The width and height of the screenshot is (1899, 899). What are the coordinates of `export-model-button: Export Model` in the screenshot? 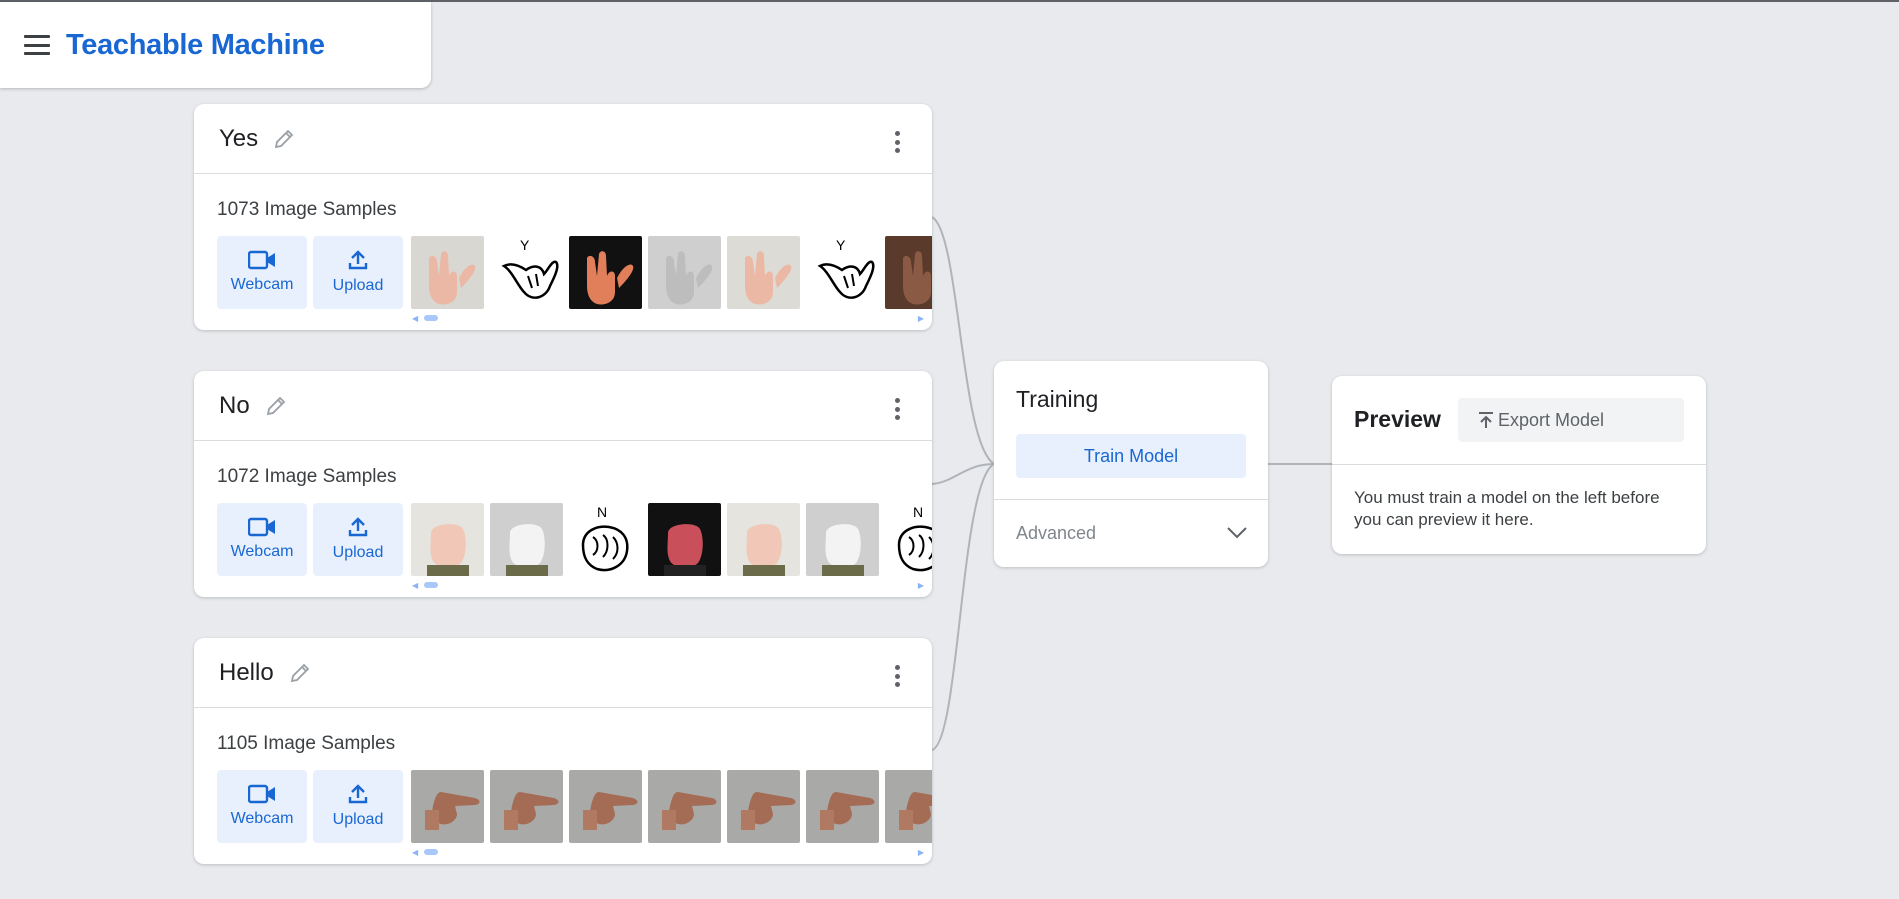 It's located at (1571, 420).